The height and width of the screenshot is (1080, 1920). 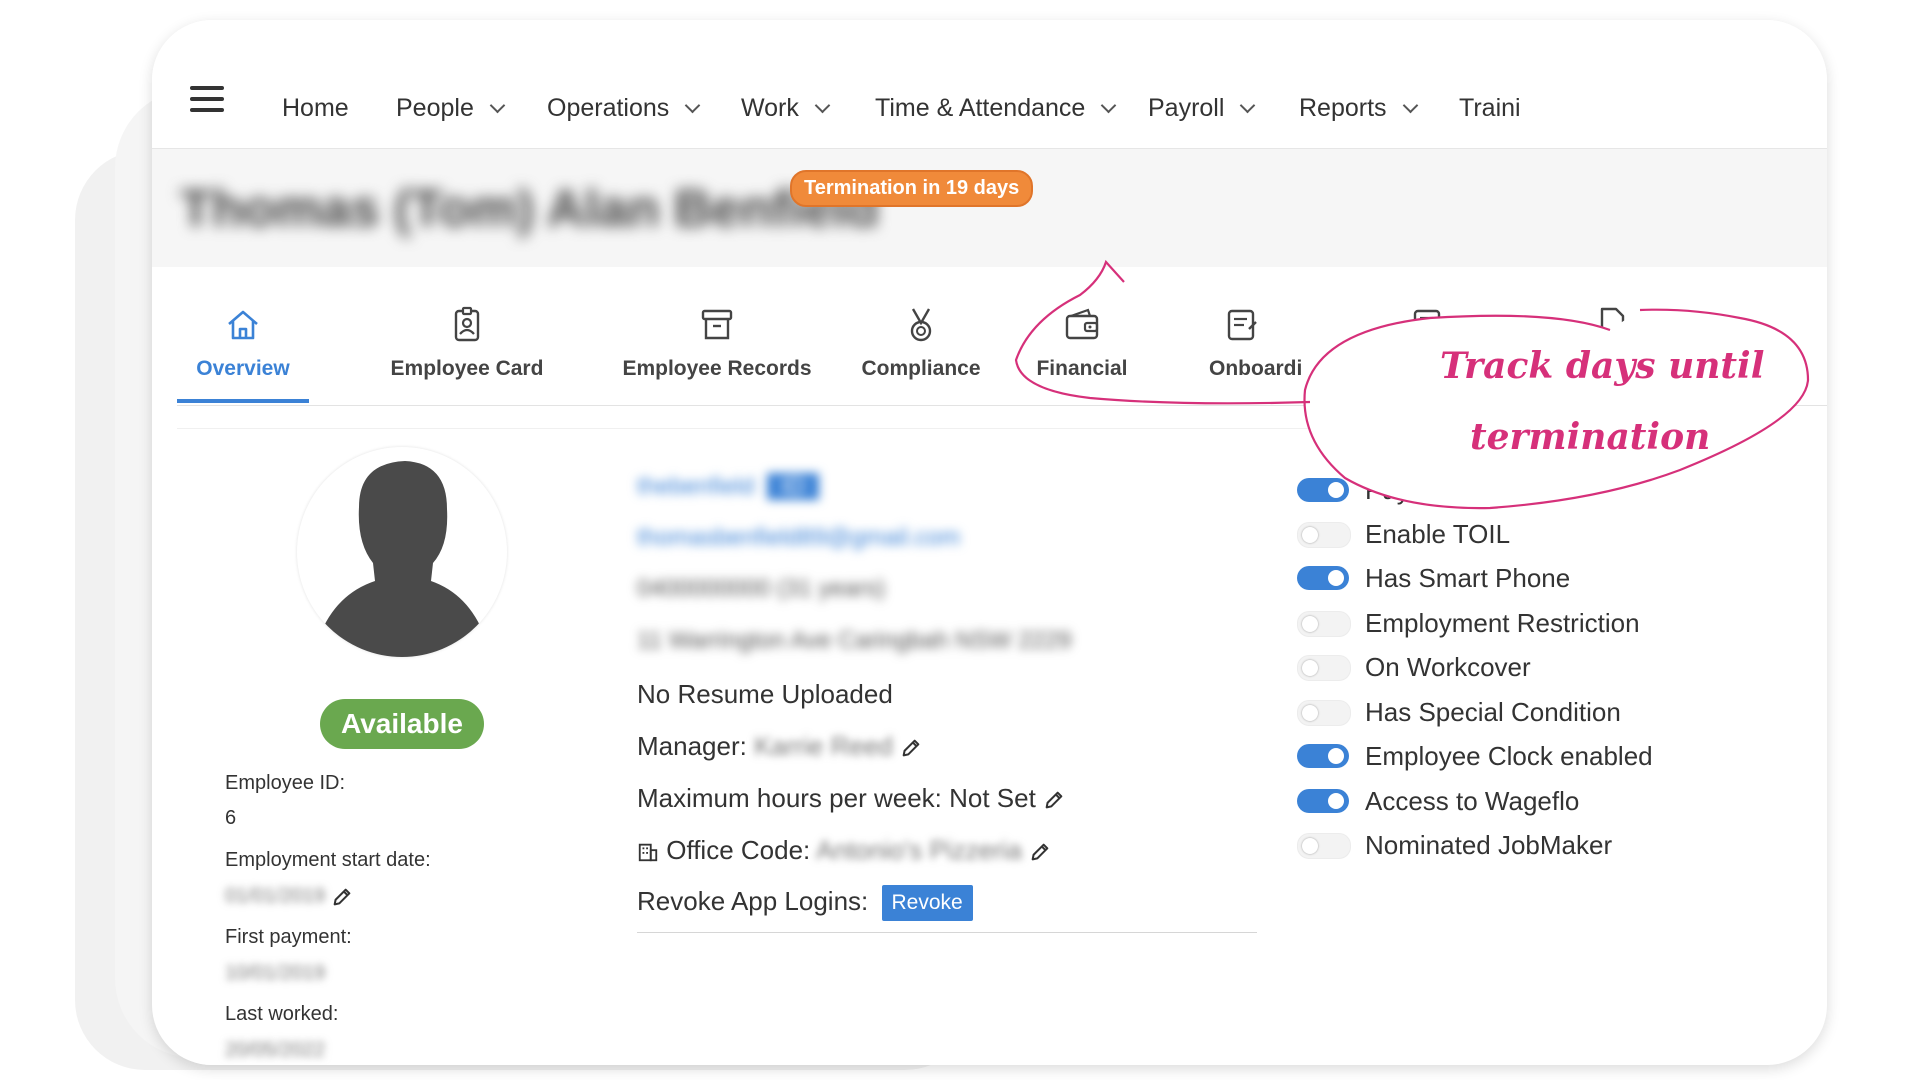 What do you see at coordinates (275, 973) in the screenshot?
I see `first-payment-value: 10/01/2019` at bounding box center [275, 973].